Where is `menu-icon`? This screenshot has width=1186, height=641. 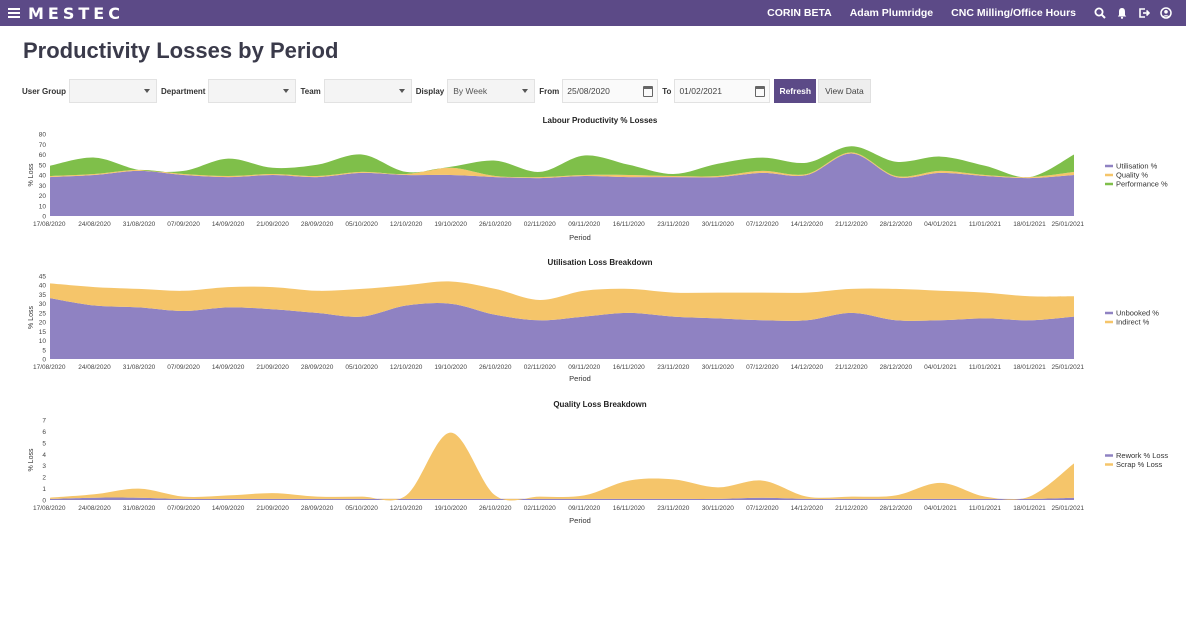 menu-icon is located at coordinates (14, 13).